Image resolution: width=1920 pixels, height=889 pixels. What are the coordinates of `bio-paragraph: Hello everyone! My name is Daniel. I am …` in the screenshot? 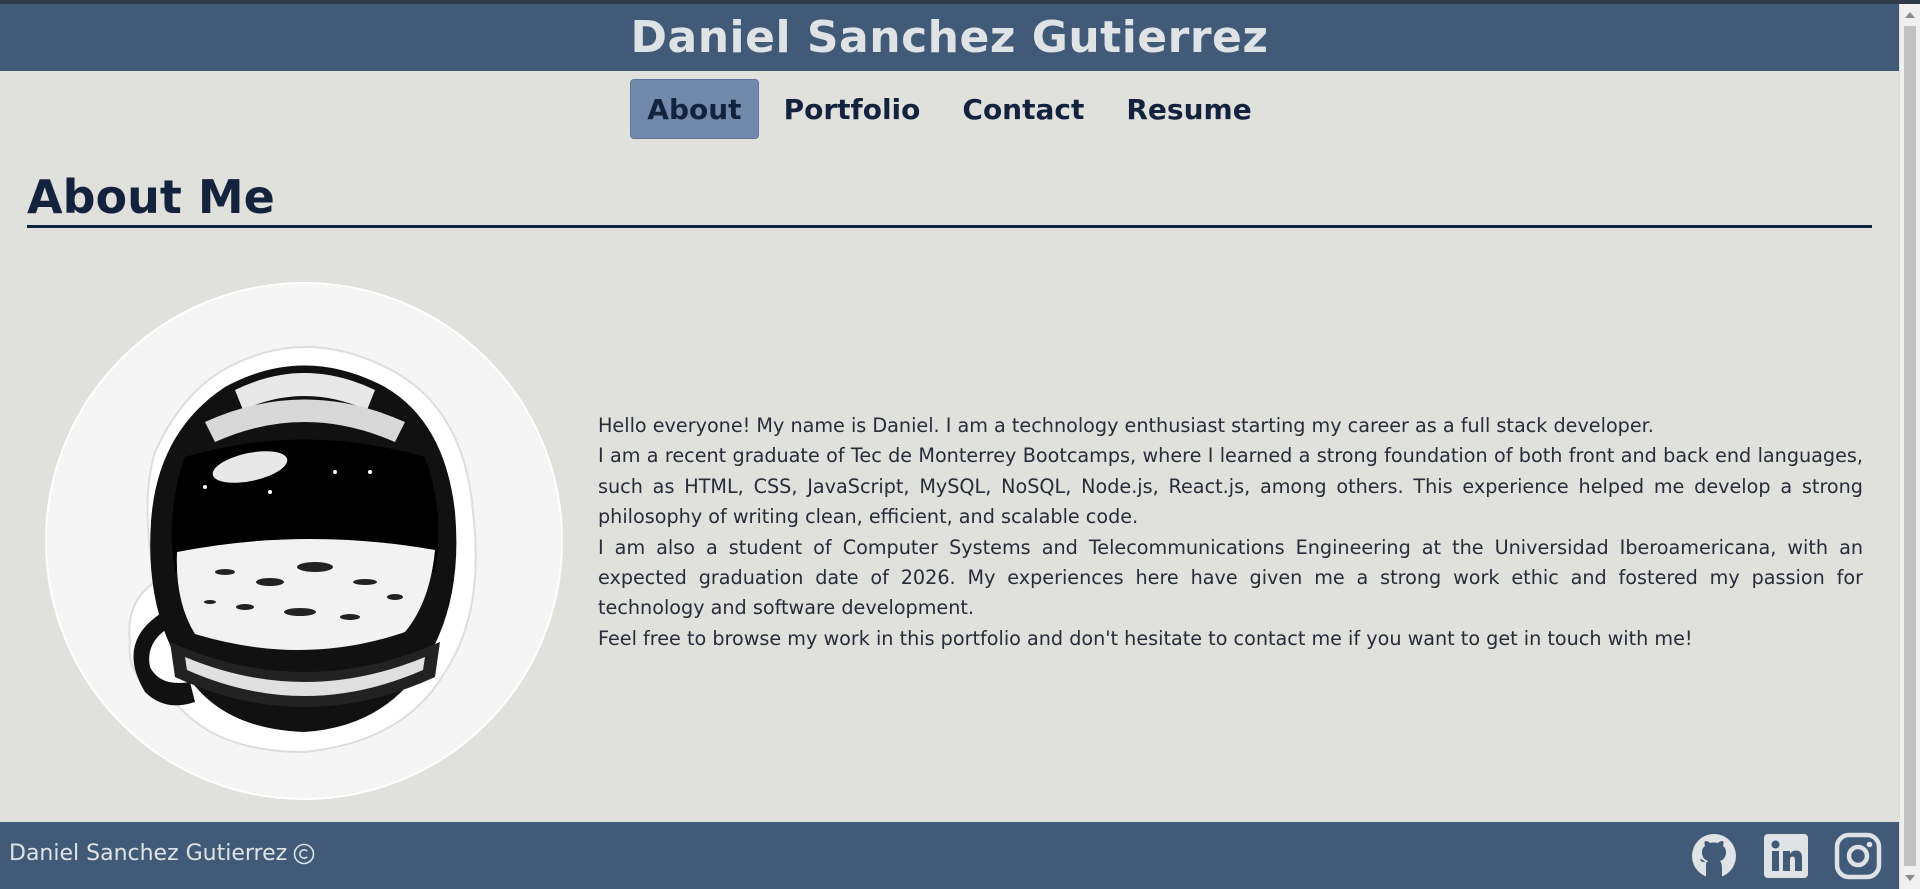 It's located at (1126, 425).